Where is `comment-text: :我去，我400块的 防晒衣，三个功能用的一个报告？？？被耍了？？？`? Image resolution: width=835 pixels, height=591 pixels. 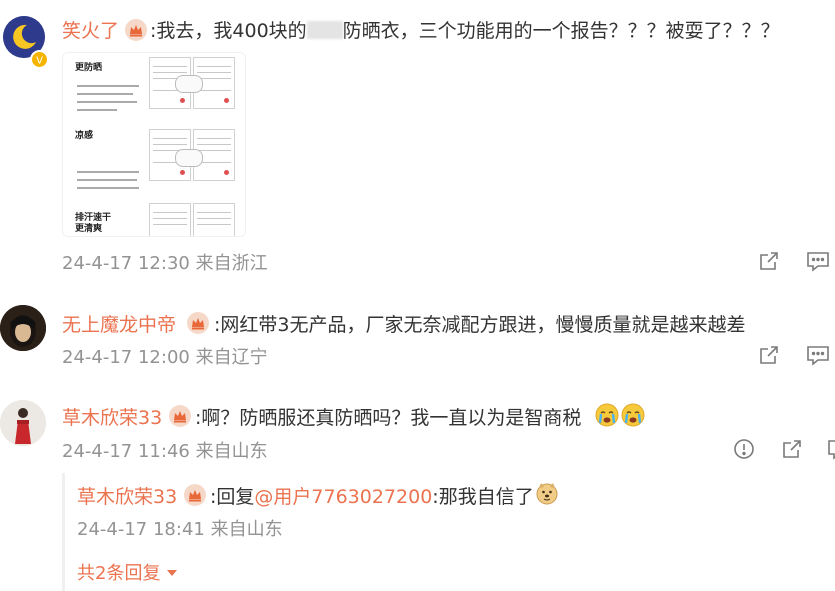
comment-text: :我去，我400块的 防晒衣，三个功能用的一个报告？？？被耍了？？？ is located at coordinates (465, 29).